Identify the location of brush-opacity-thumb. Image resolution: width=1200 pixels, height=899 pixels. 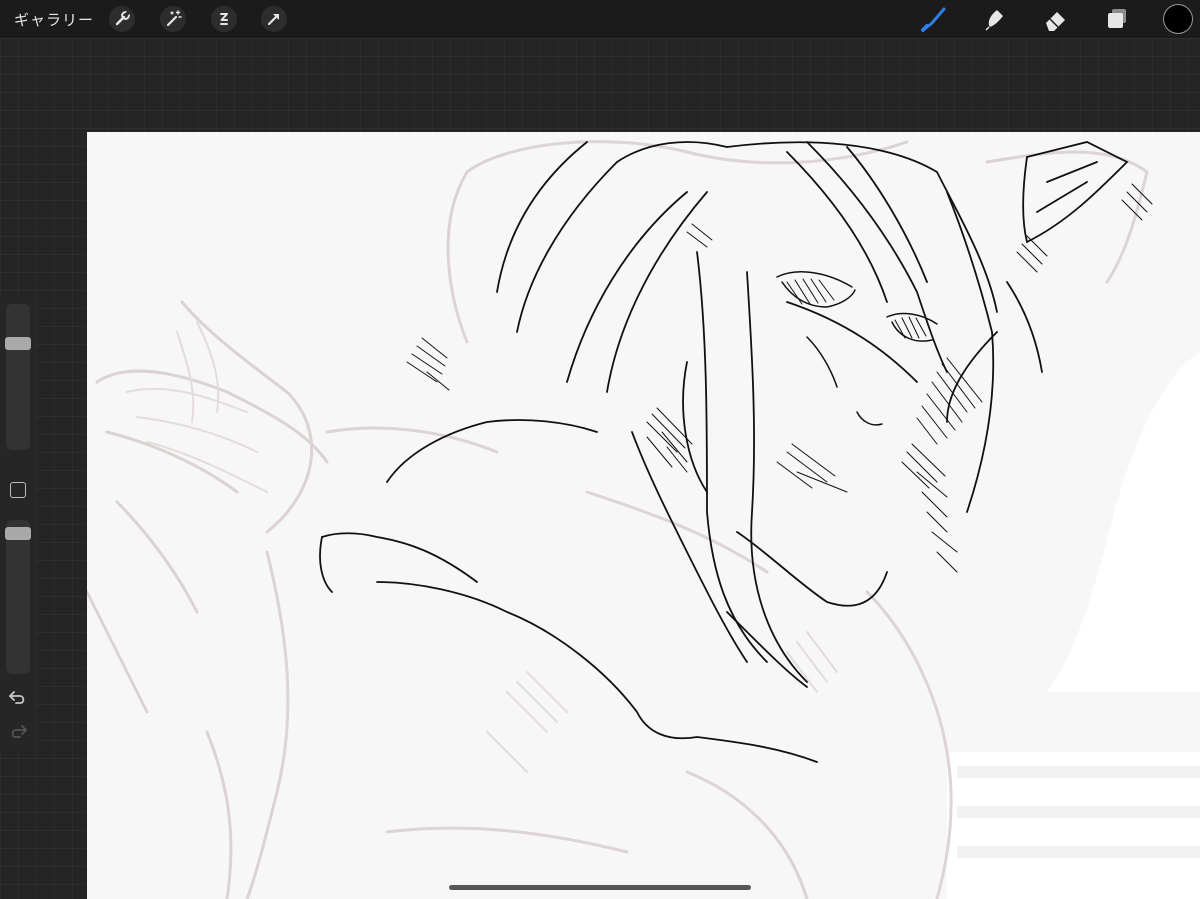
(18, 534).